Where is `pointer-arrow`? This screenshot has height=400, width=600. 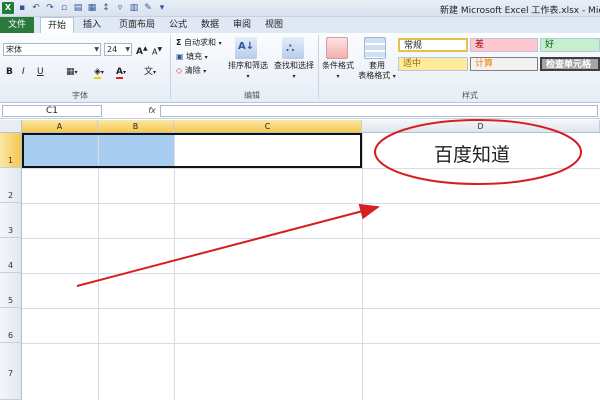
pointer-arrow is located at coordinates (228, 245).